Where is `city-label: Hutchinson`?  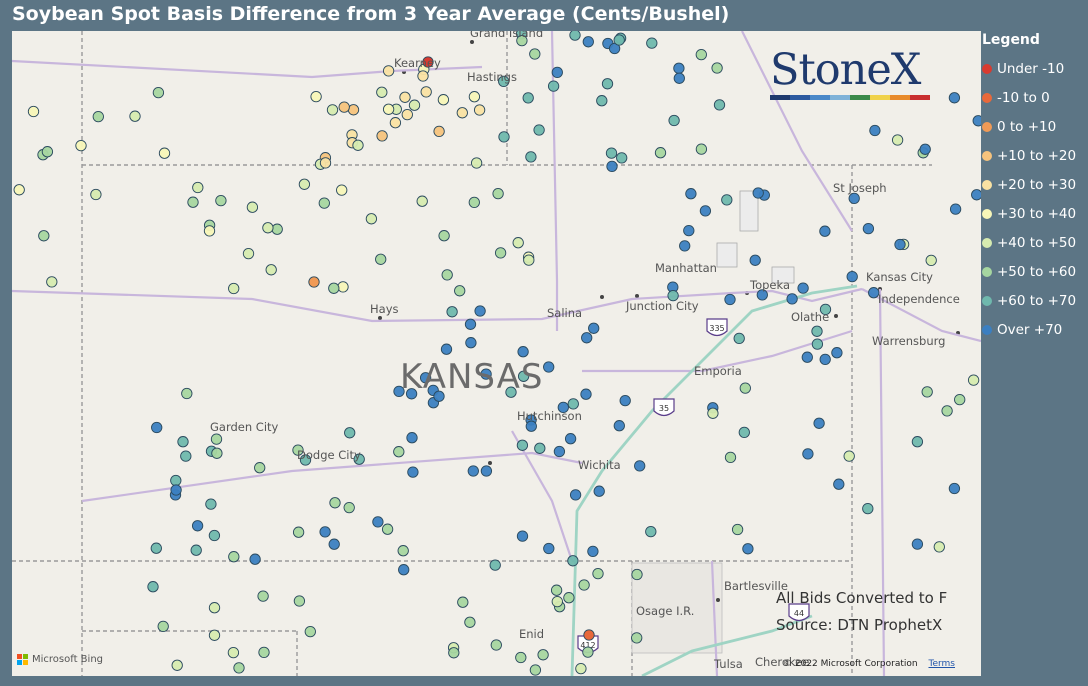 city-label: Hutchinson is located at coordinates (549, 416).